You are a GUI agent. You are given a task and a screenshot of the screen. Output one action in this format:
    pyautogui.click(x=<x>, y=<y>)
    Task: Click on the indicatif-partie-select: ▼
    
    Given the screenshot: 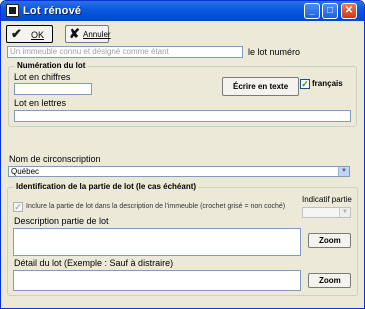 What is the action you would take?
    pyautogui.click(x=326, y=212)
    